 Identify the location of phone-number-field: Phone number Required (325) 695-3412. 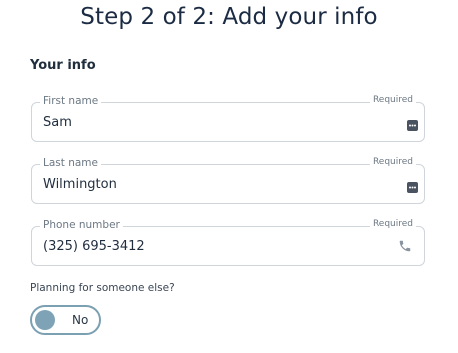
(228, 242).